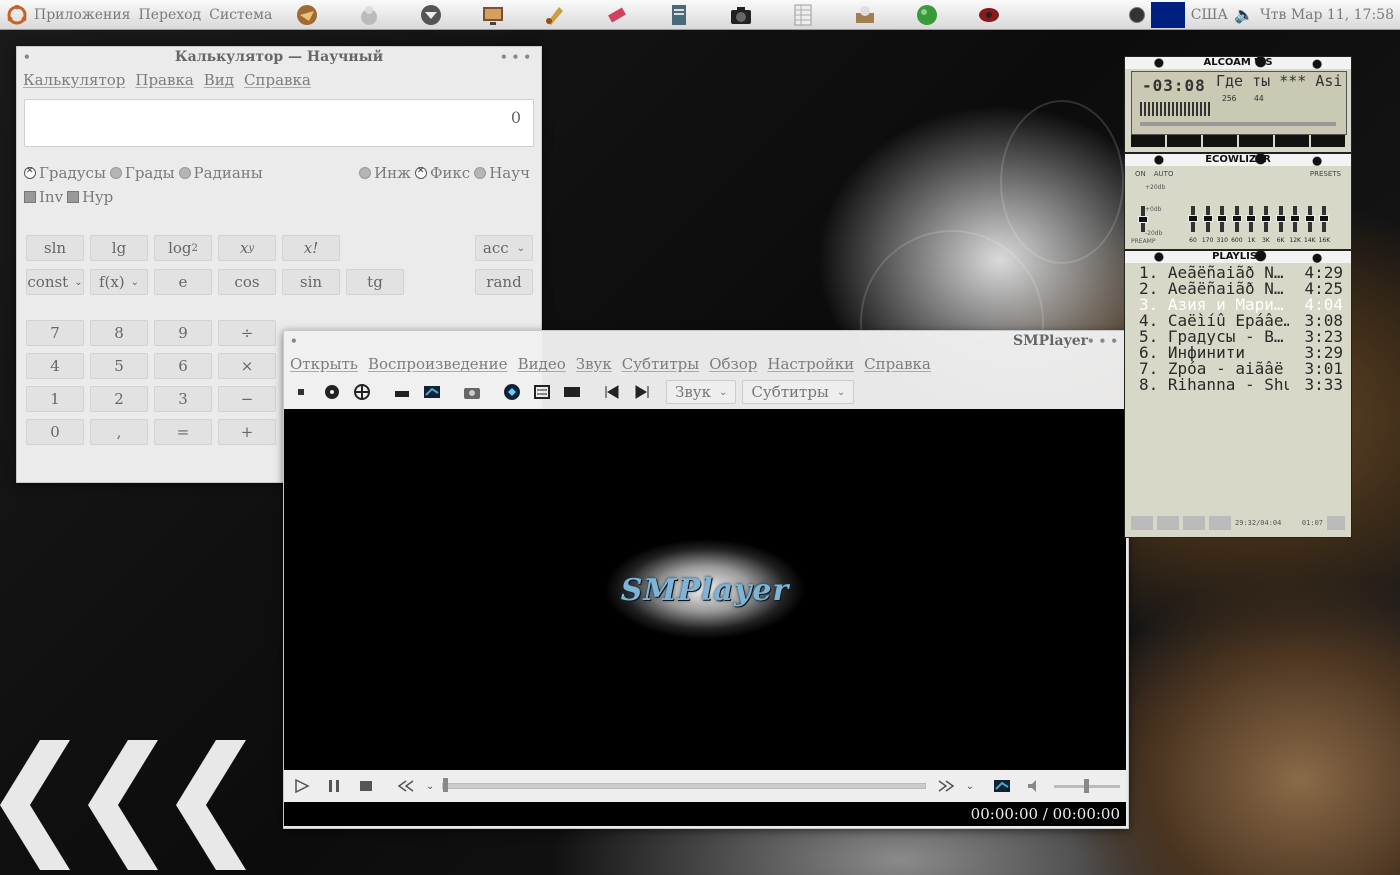 This screenshot has width=1400, height=875. What do you see at coordinates (642, 392) in the screenshot?
I see `next-icon` at bounding box center [642, 392].